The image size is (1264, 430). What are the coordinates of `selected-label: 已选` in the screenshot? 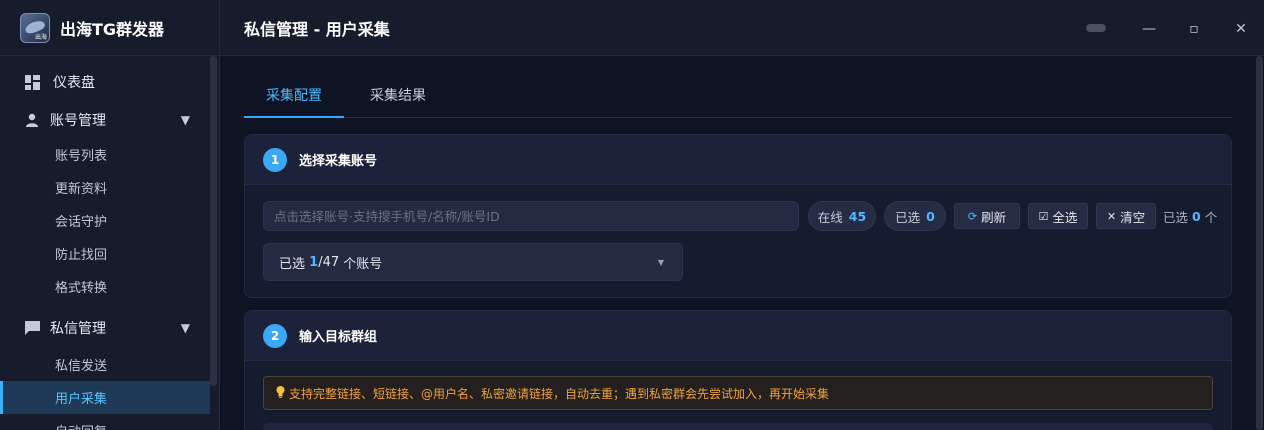 It's located at (908, 217).